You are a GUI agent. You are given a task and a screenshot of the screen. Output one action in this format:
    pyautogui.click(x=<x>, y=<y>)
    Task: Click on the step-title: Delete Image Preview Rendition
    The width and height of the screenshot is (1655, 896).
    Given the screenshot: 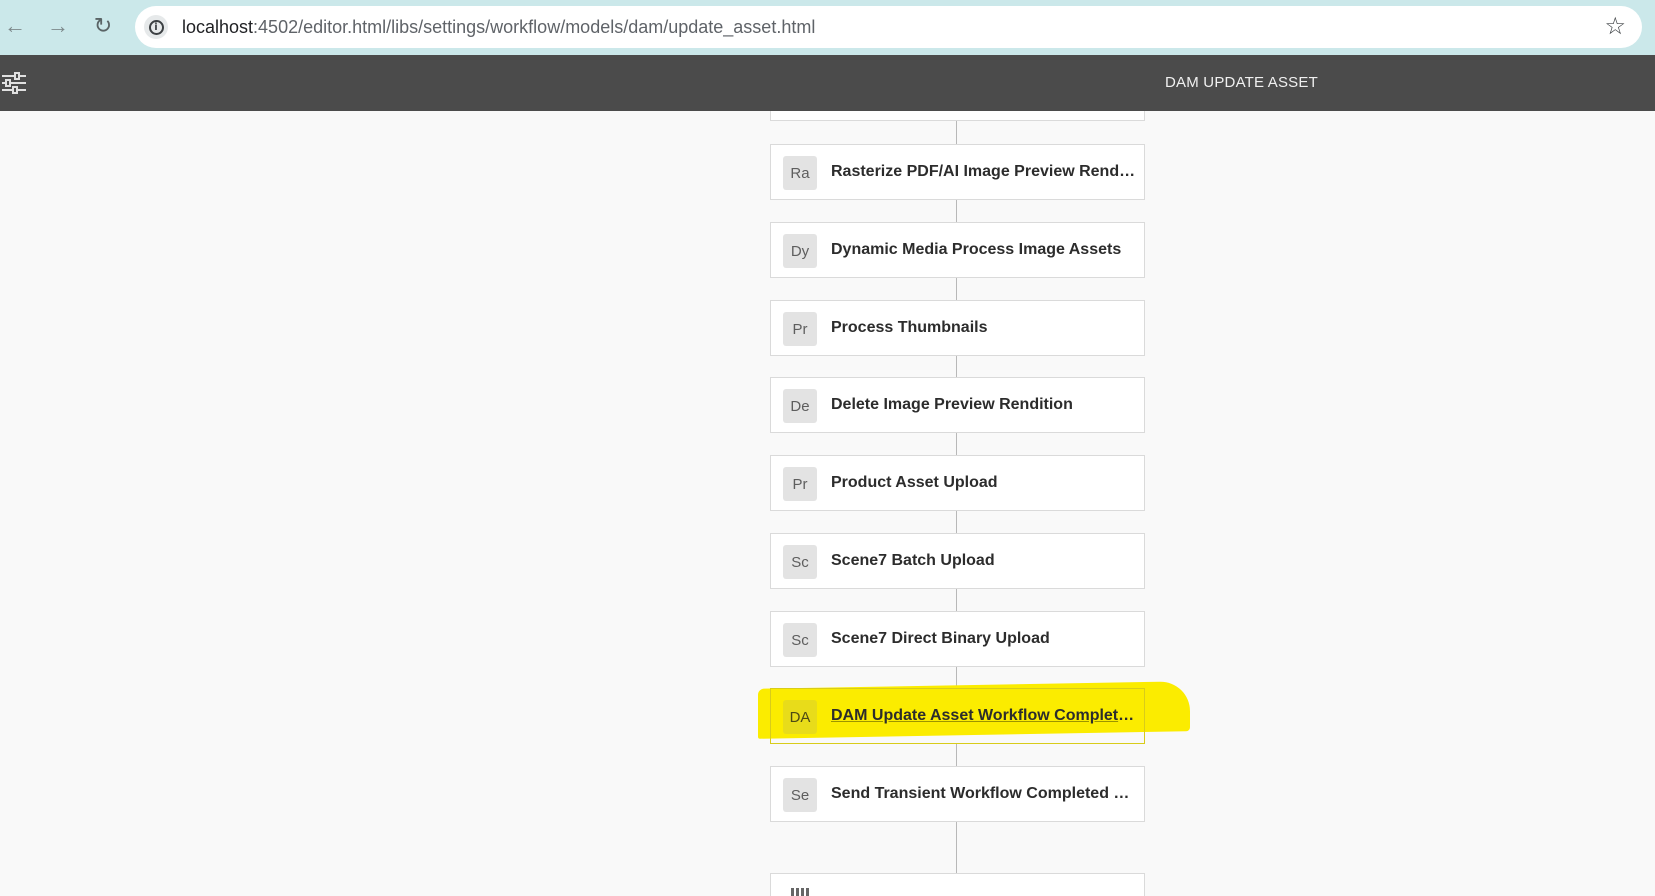 What is the action you would take?
    pyautogui.click(x=952, y=404)
    